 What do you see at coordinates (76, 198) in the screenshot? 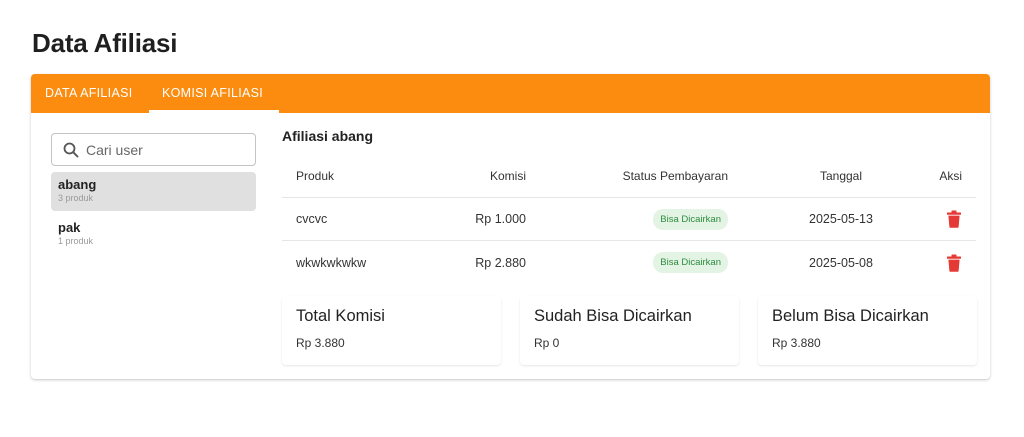
I see `user-product-count: 3 produk` at bounding box center [76, 198].